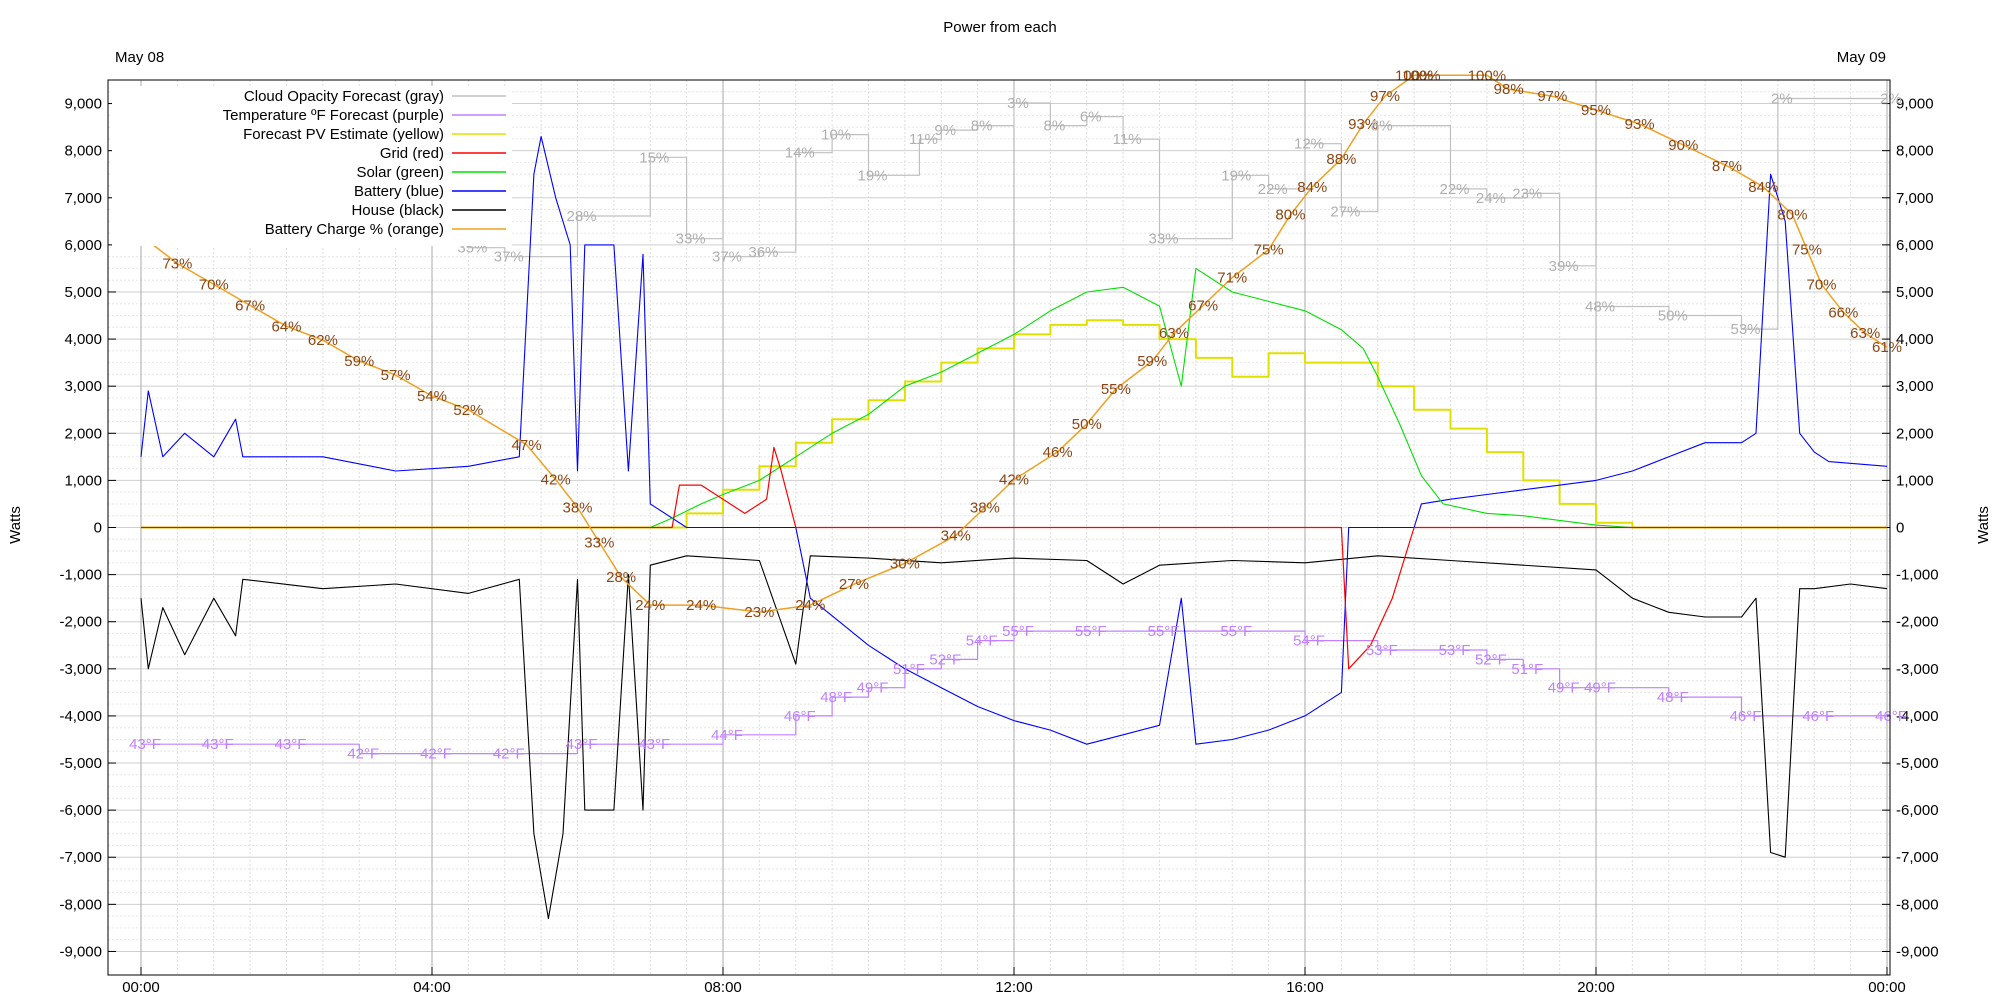  Describe the element at coordinates (1345, 212) in the screenshot. I see `cloud-opacity-label: 27%` at that location.